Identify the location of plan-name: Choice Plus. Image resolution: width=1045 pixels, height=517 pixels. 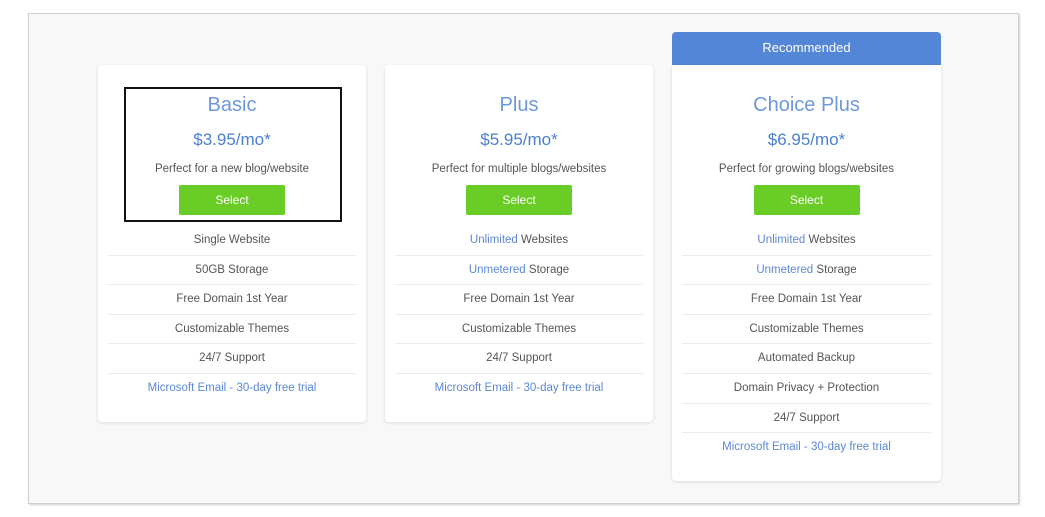
(806, 105).